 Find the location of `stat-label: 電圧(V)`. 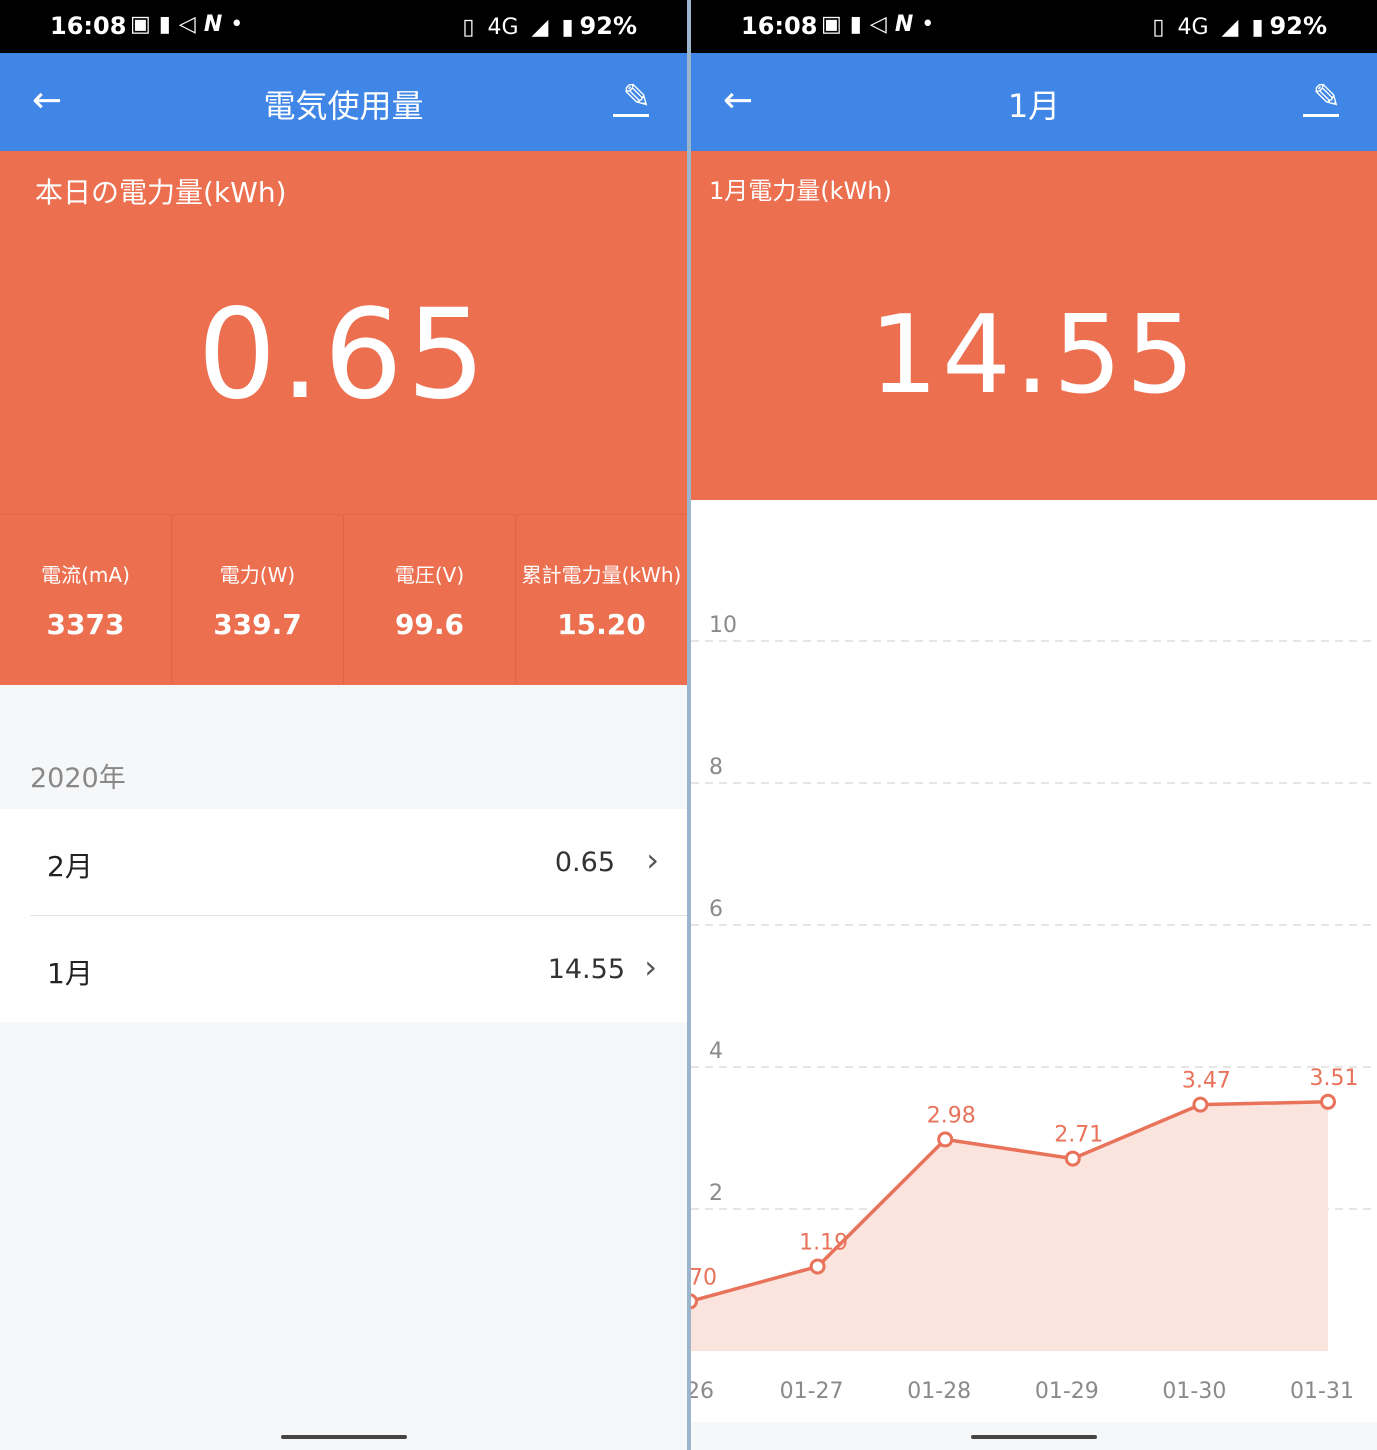

stat-label: 電圧(V) is located at coordinates (429, 575).